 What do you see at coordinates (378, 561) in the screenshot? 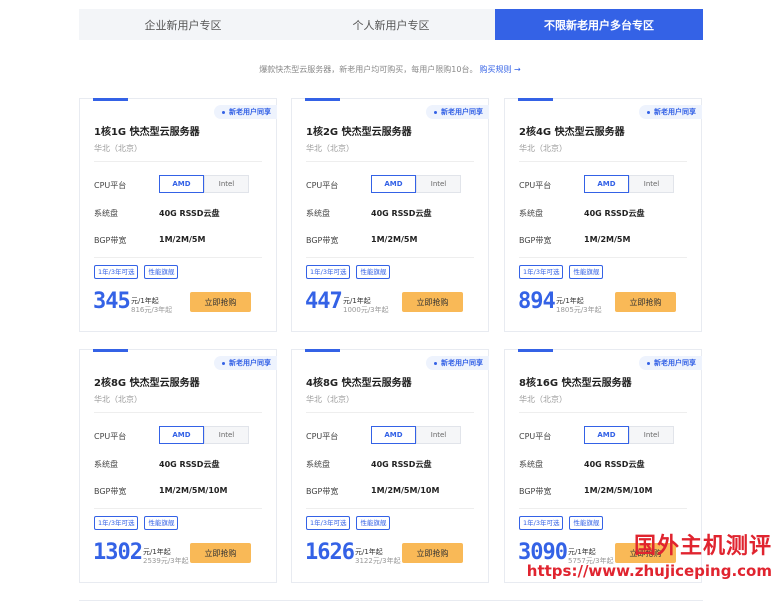
I see `price-3yr: 3122元/3年起` at bounding box center [378, 561].